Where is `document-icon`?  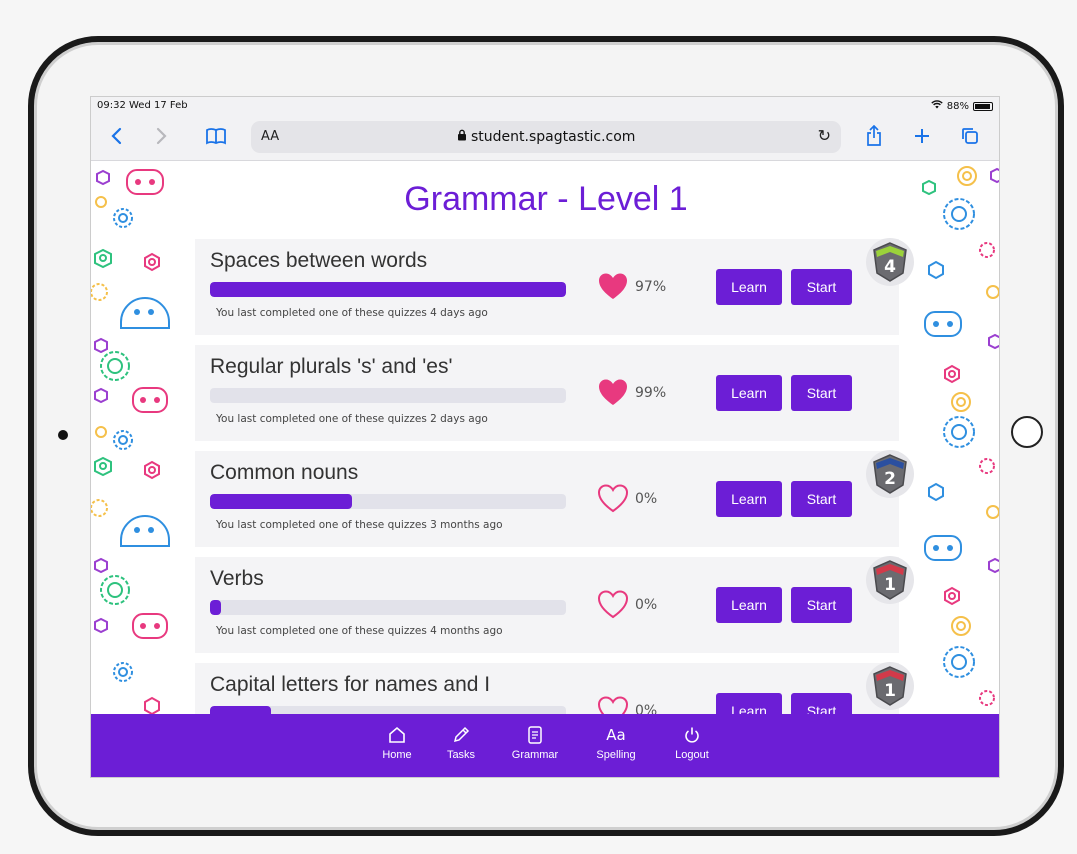
document-icon is located at coordinates (535, 735).